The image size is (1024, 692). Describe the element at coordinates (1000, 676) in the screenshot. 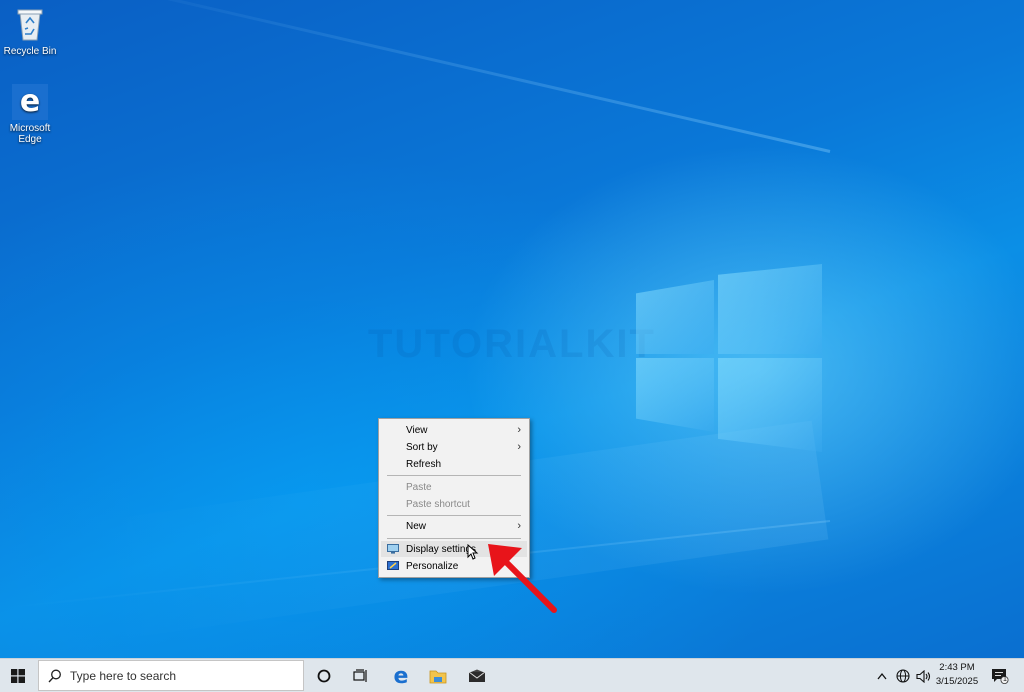

I see `action-center-button: 1` at that location.